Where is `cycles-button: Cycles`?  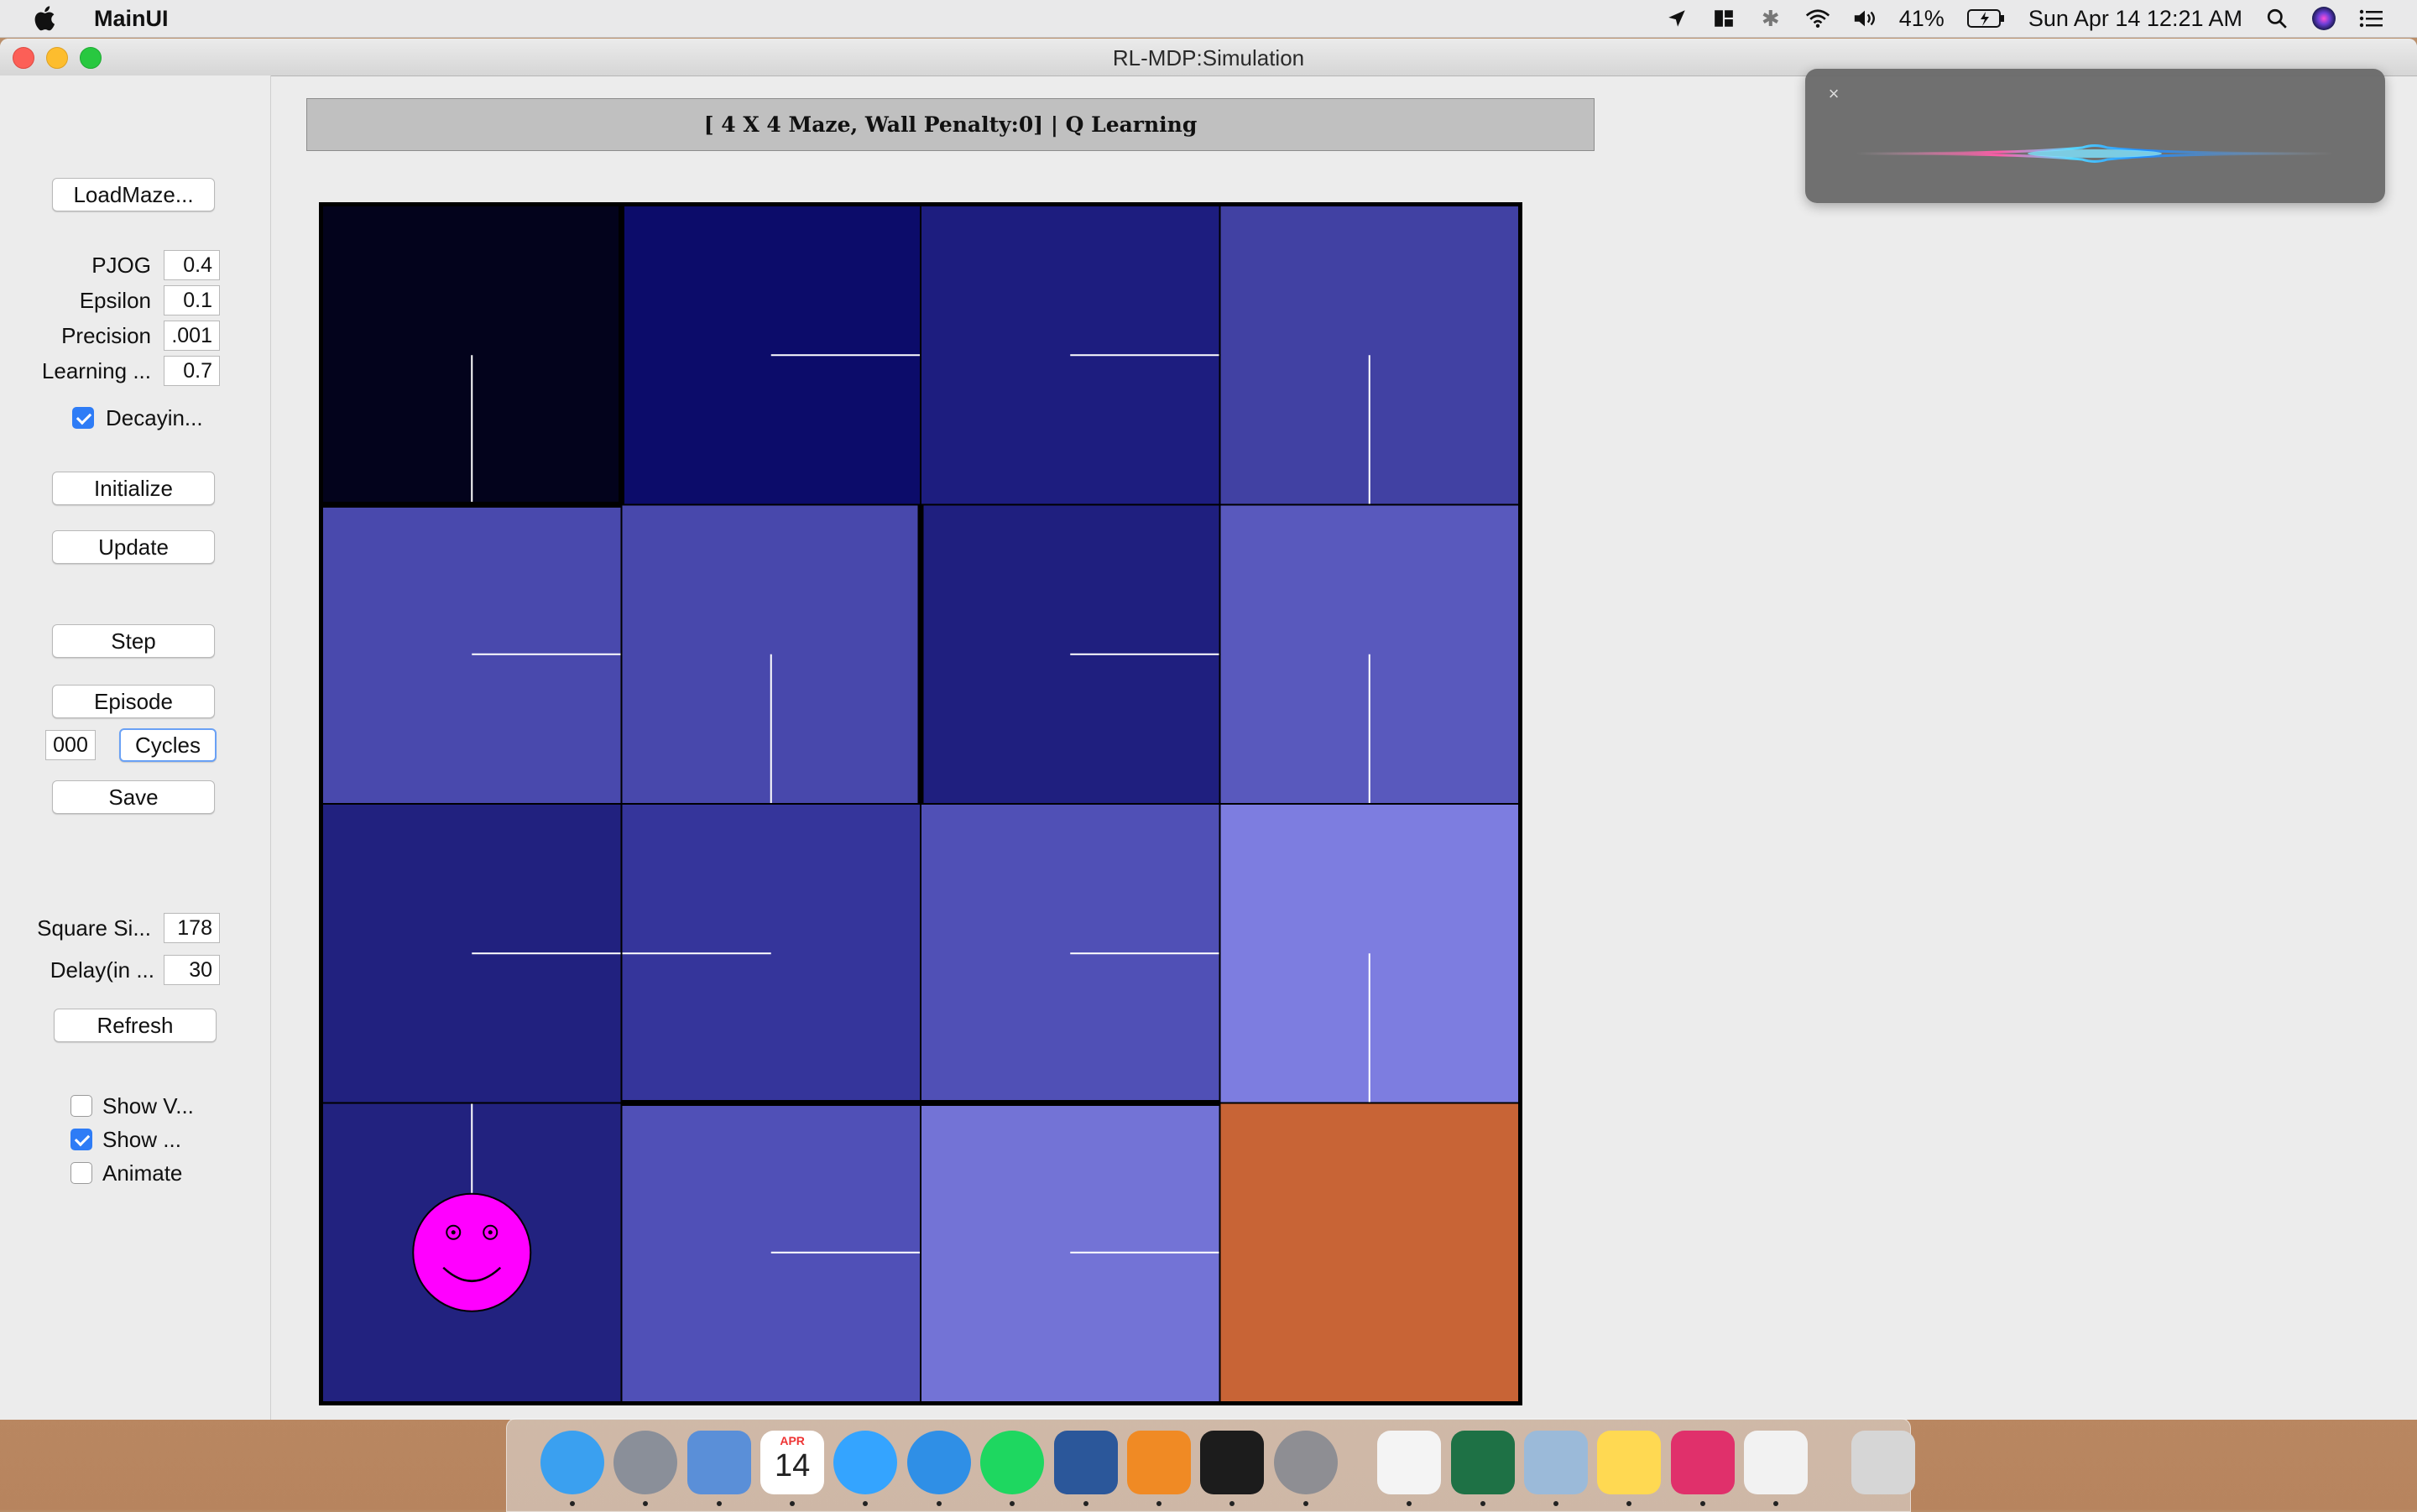 cycles-button: Cycles is located at coordinates (168, 745).